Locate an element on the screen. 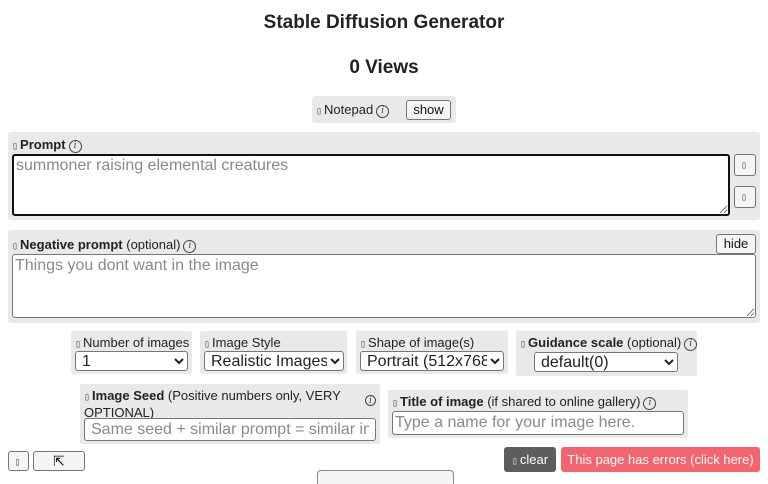  notepad-panel: ▯ Notepad i show is located at coordinates (384, 109).